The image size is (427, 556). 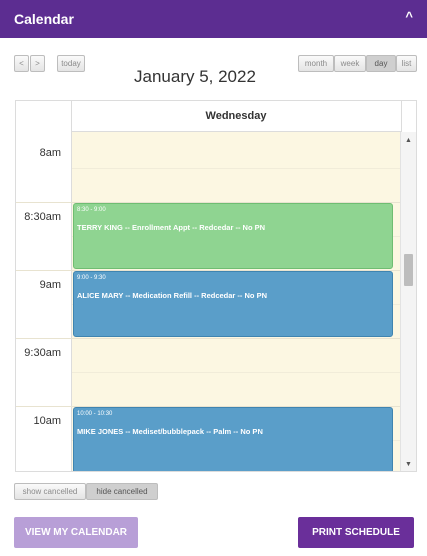 I want to click on view-day-button: day, so click(x=381, y=63).